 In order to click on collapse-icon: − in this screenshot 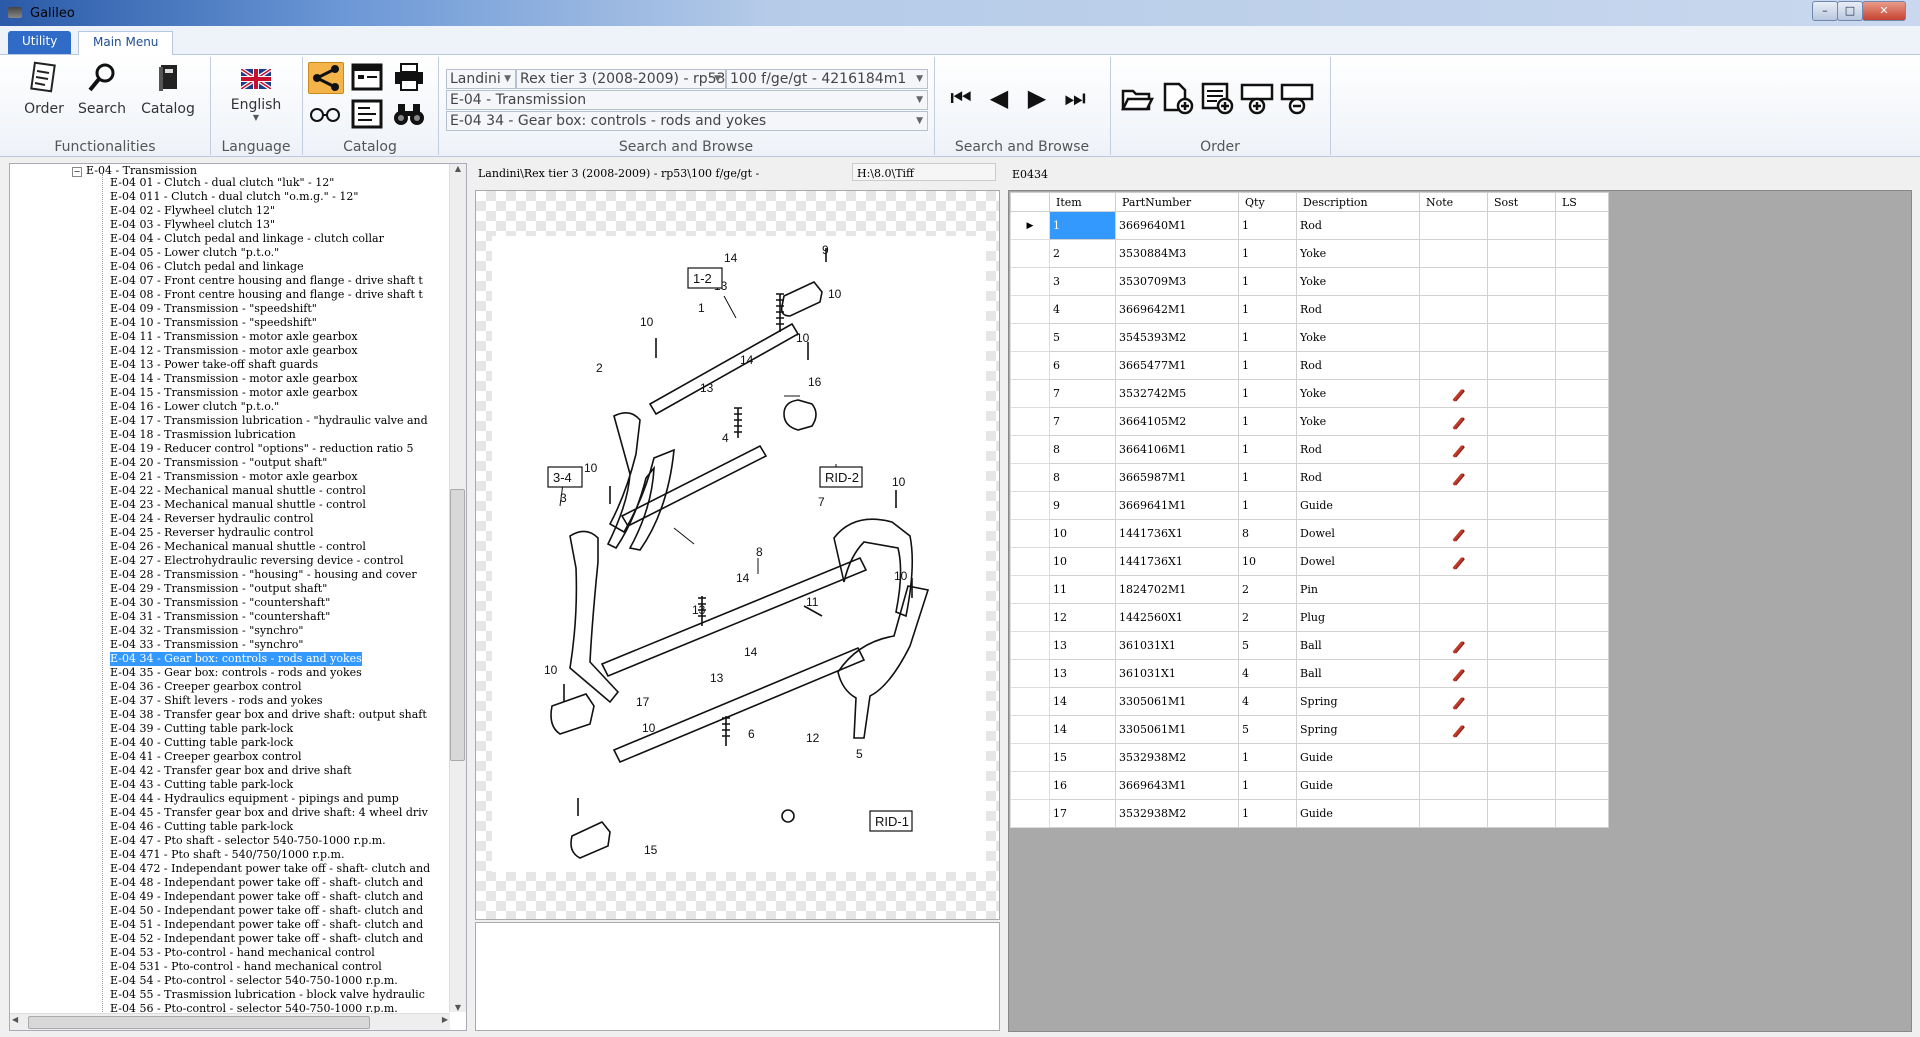, I will do `click(77, 172)`.